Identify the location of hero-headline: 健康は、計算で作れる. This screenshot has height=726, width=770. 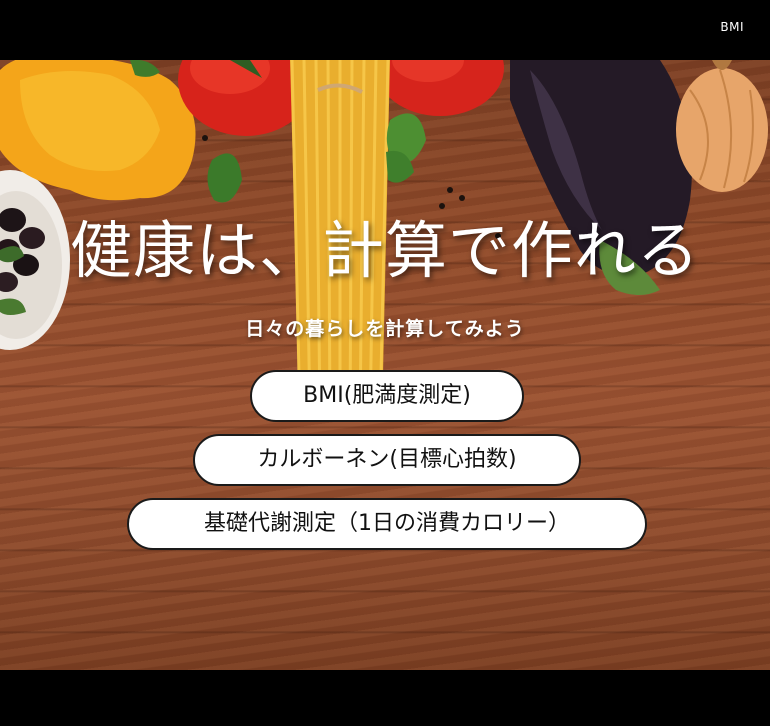
(384, 250).